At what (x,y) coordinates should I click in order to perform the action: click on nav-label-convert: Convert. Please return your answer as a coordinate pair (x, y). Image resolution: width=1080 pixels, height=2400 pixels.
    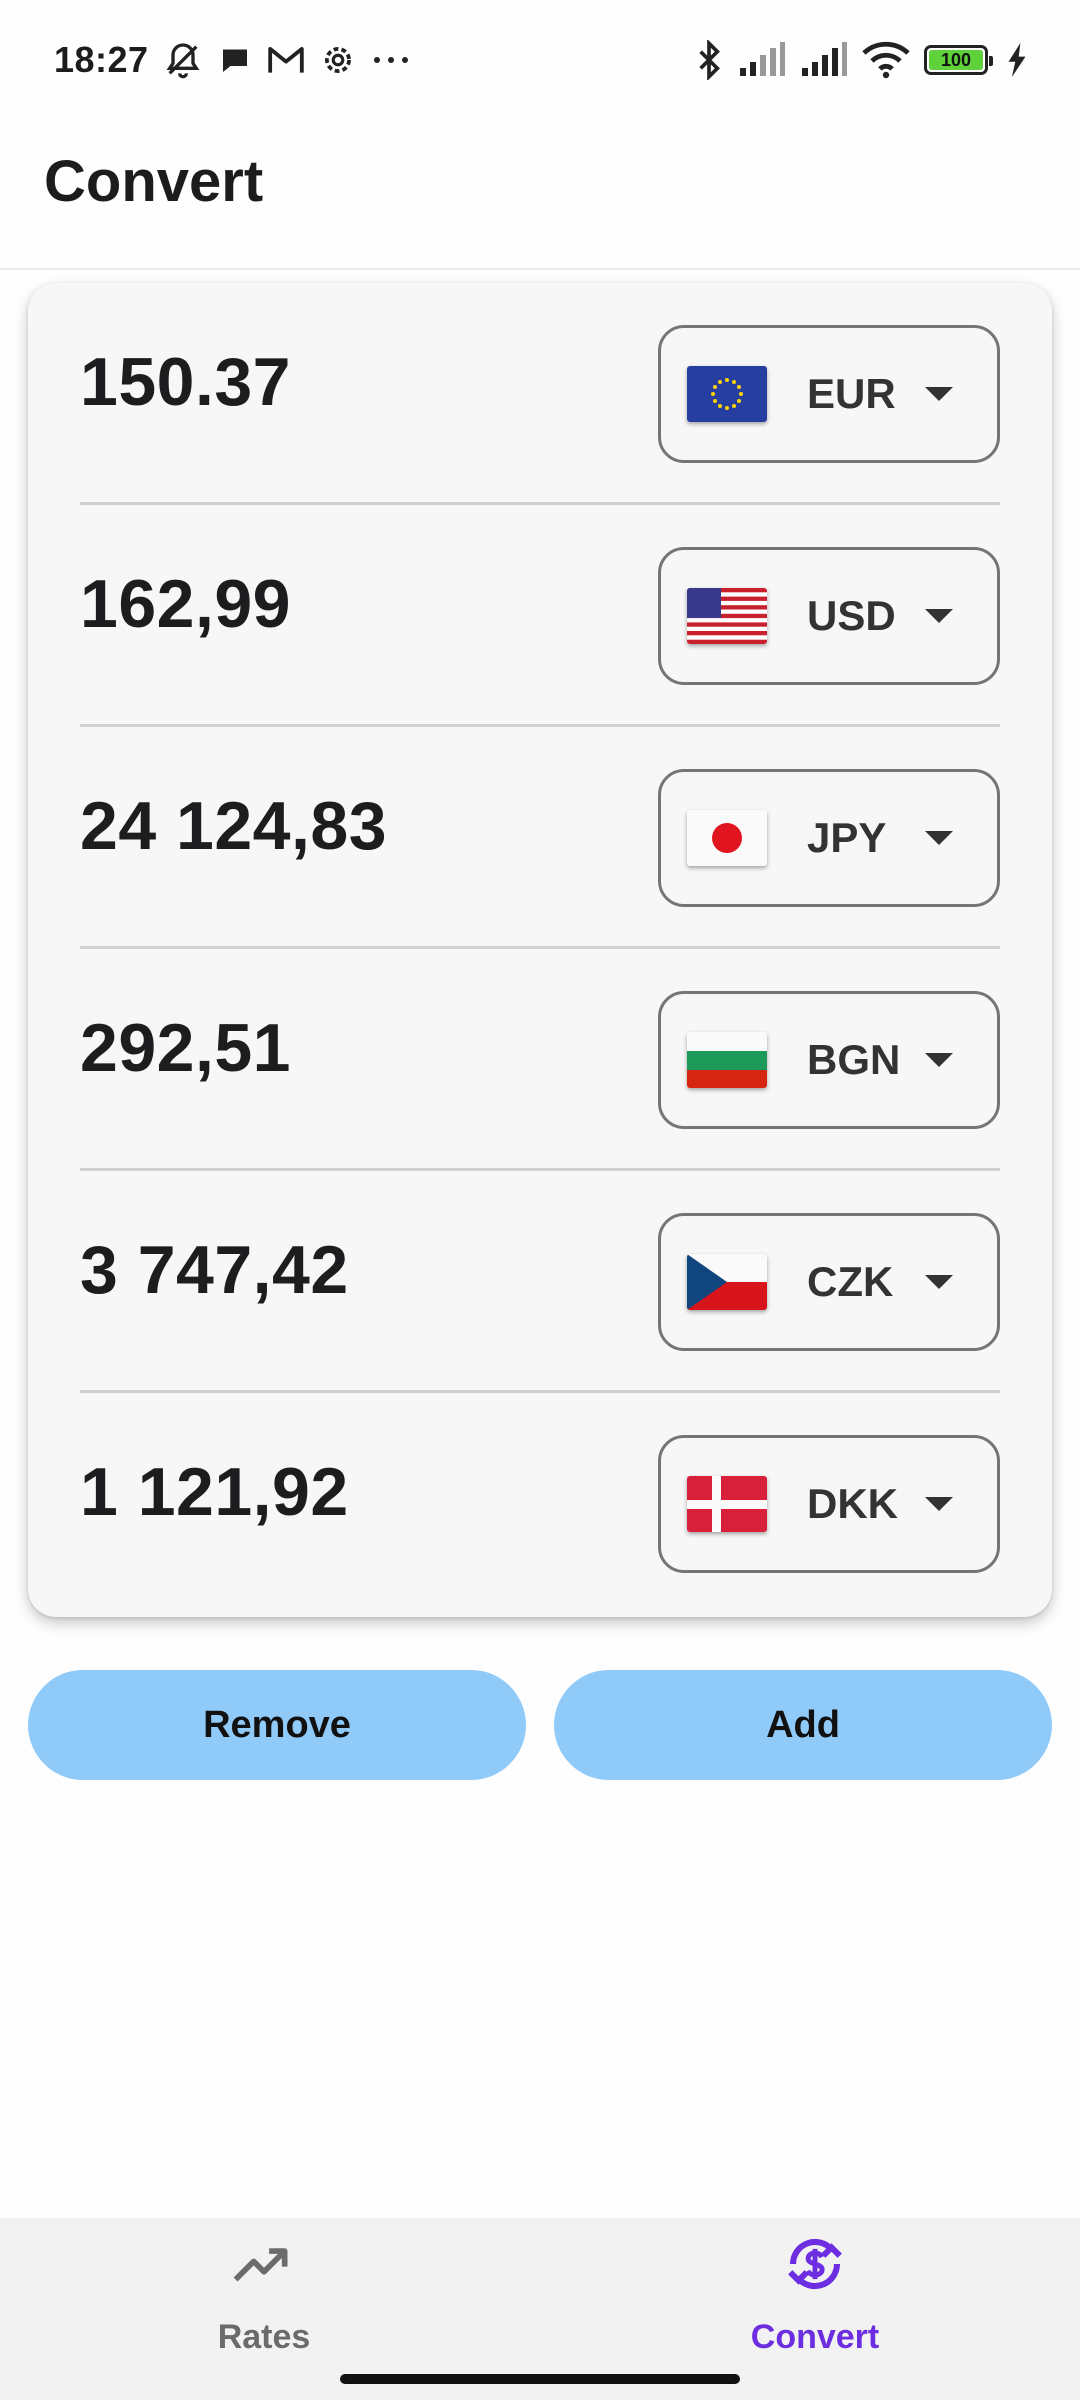
    Looking at the image, I should click on (815, 2337).